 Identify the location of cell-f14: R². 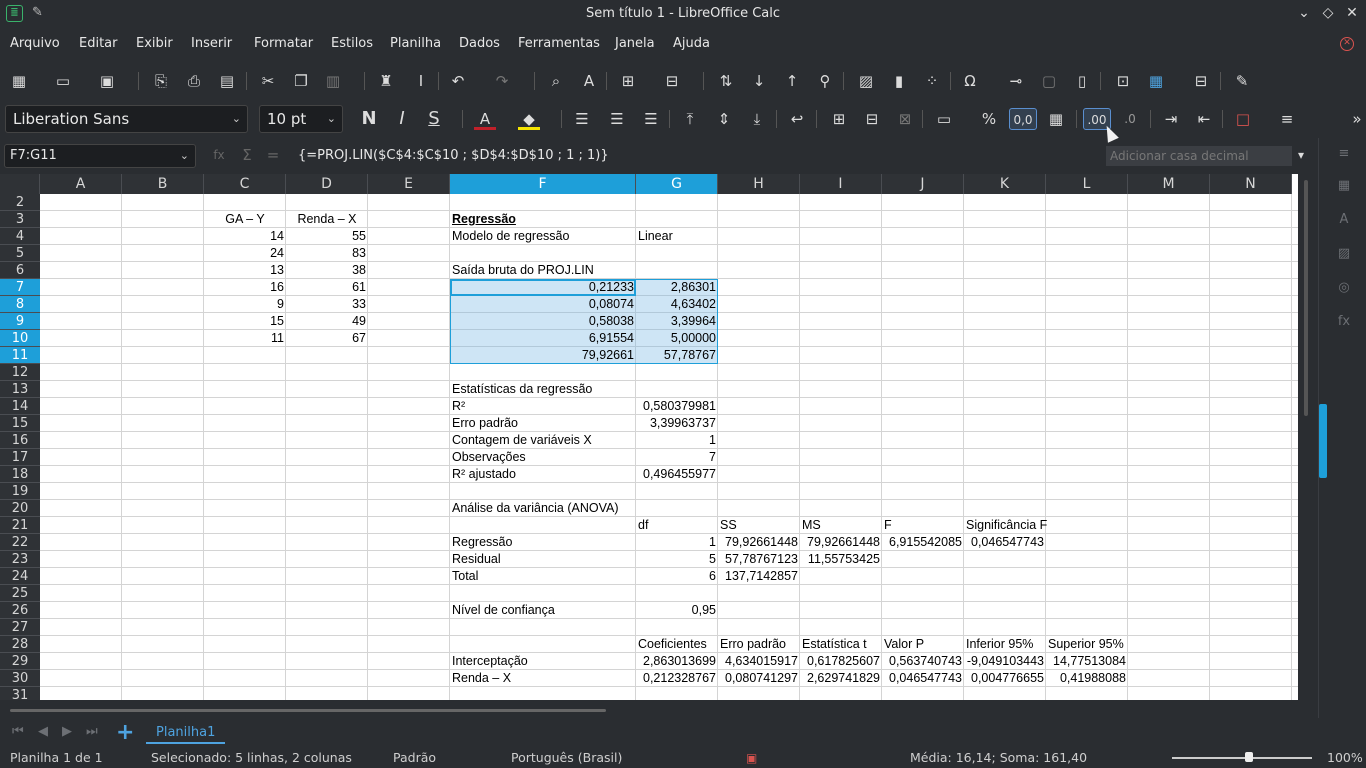
(543, 406).